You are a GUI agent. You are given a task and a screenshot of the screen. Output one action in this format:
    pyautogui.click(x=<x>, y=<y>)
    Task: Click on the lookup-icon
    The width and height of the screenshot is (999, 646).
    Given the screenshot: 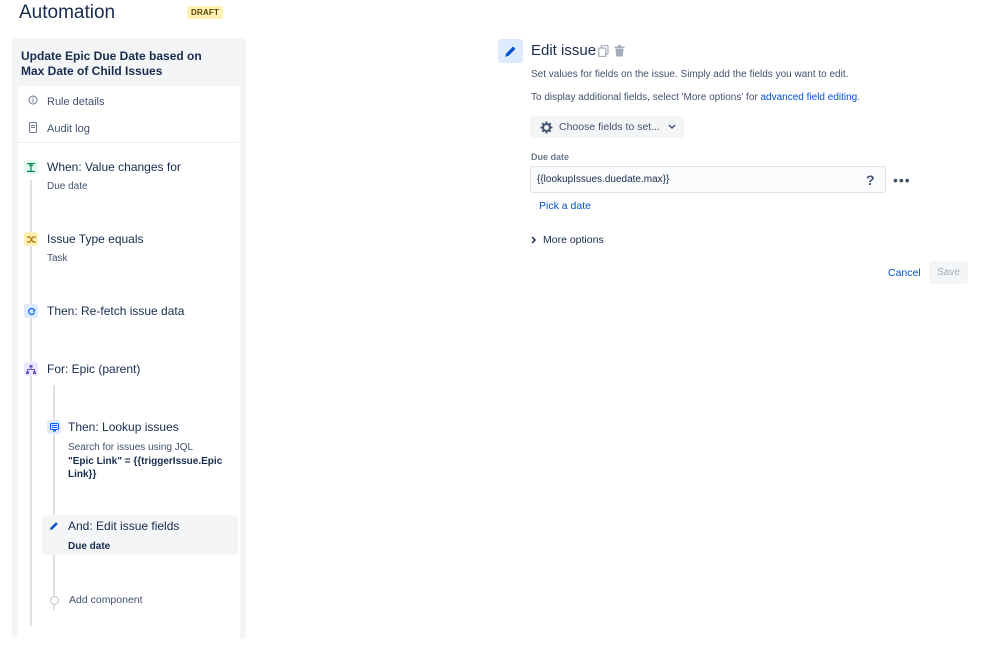 What is the action you would take?
    pyautogui.click(x=54, y=427)
    